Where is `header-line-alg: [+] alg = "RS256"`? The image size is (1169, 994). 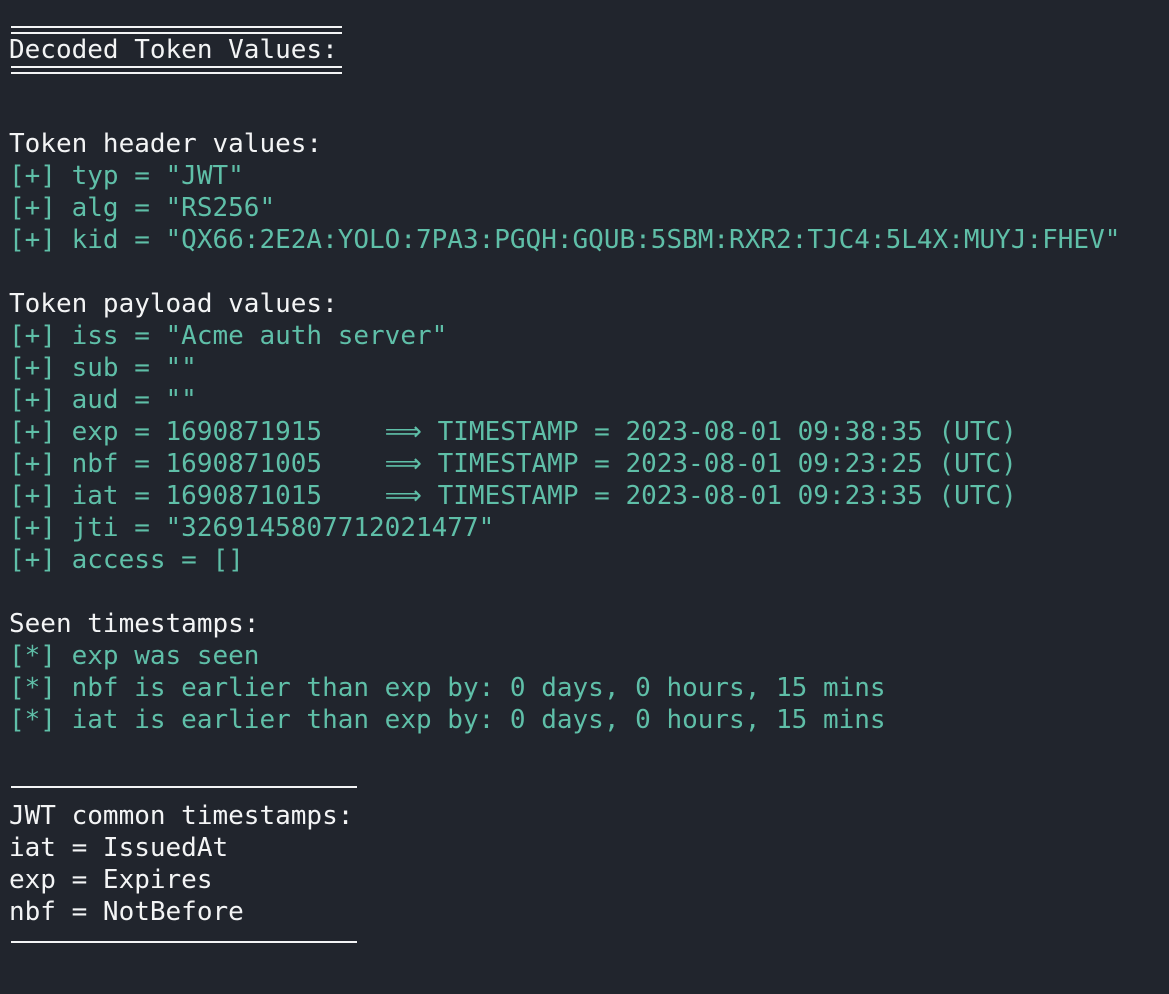
header-line-alg: [+] alg = "RS256" is located at coordinates (142, 208).